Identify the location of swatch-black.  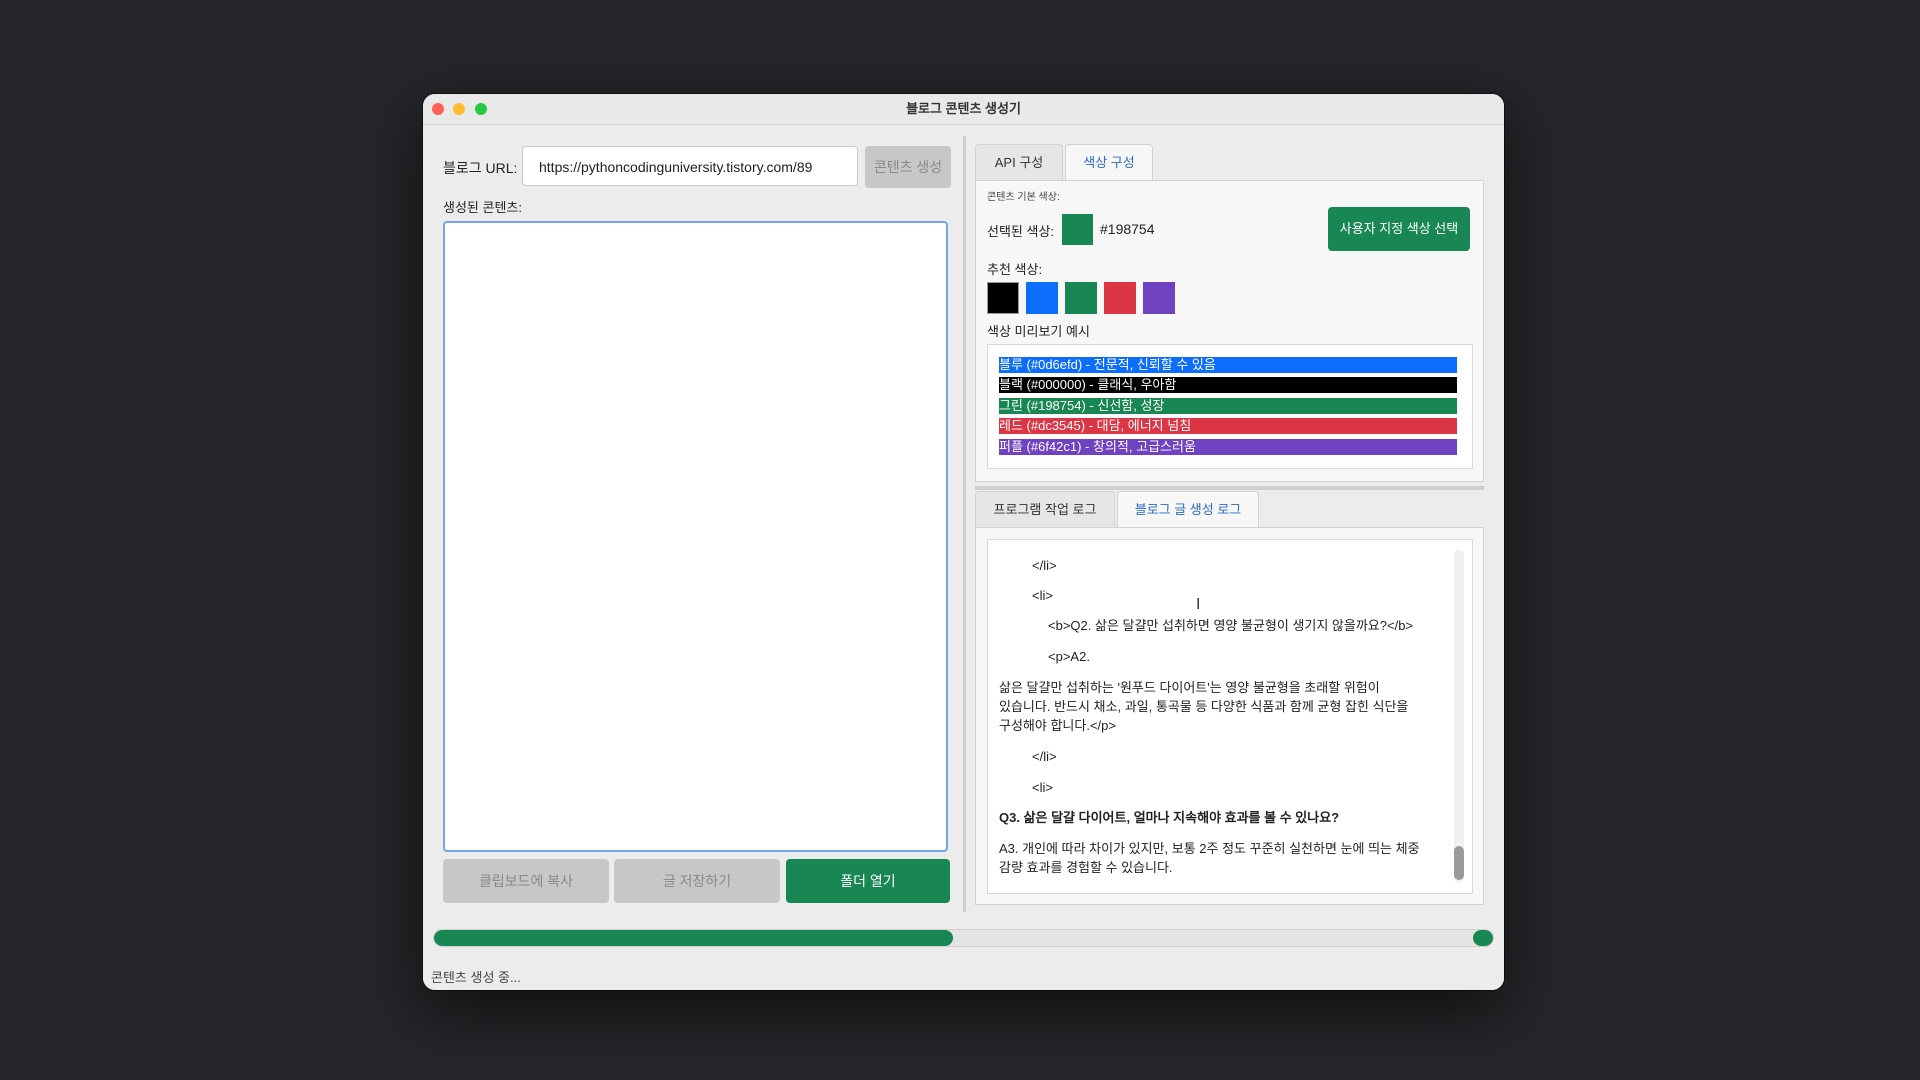
(1003, 298).